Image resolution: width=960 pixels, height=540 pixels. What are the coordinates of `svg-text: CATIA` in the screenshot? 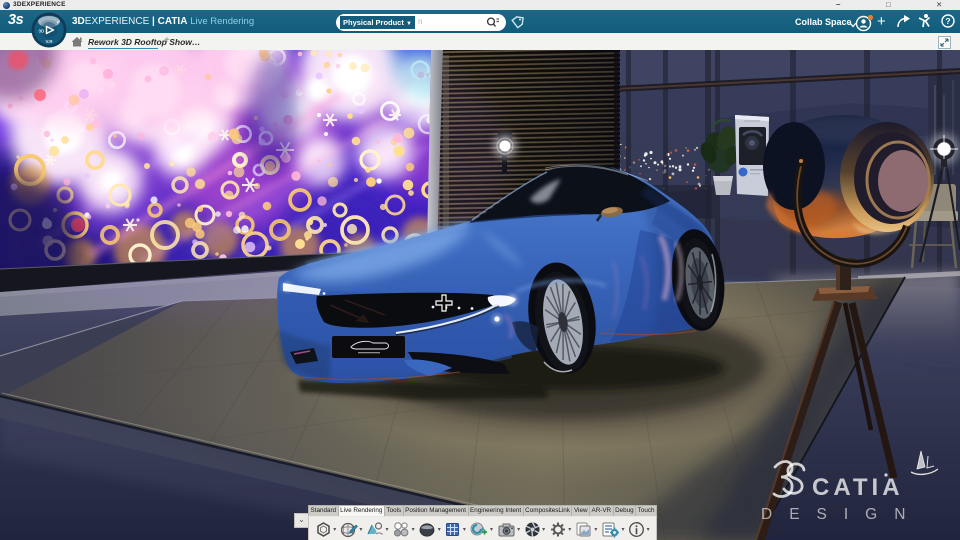 It's located at (858, 487).